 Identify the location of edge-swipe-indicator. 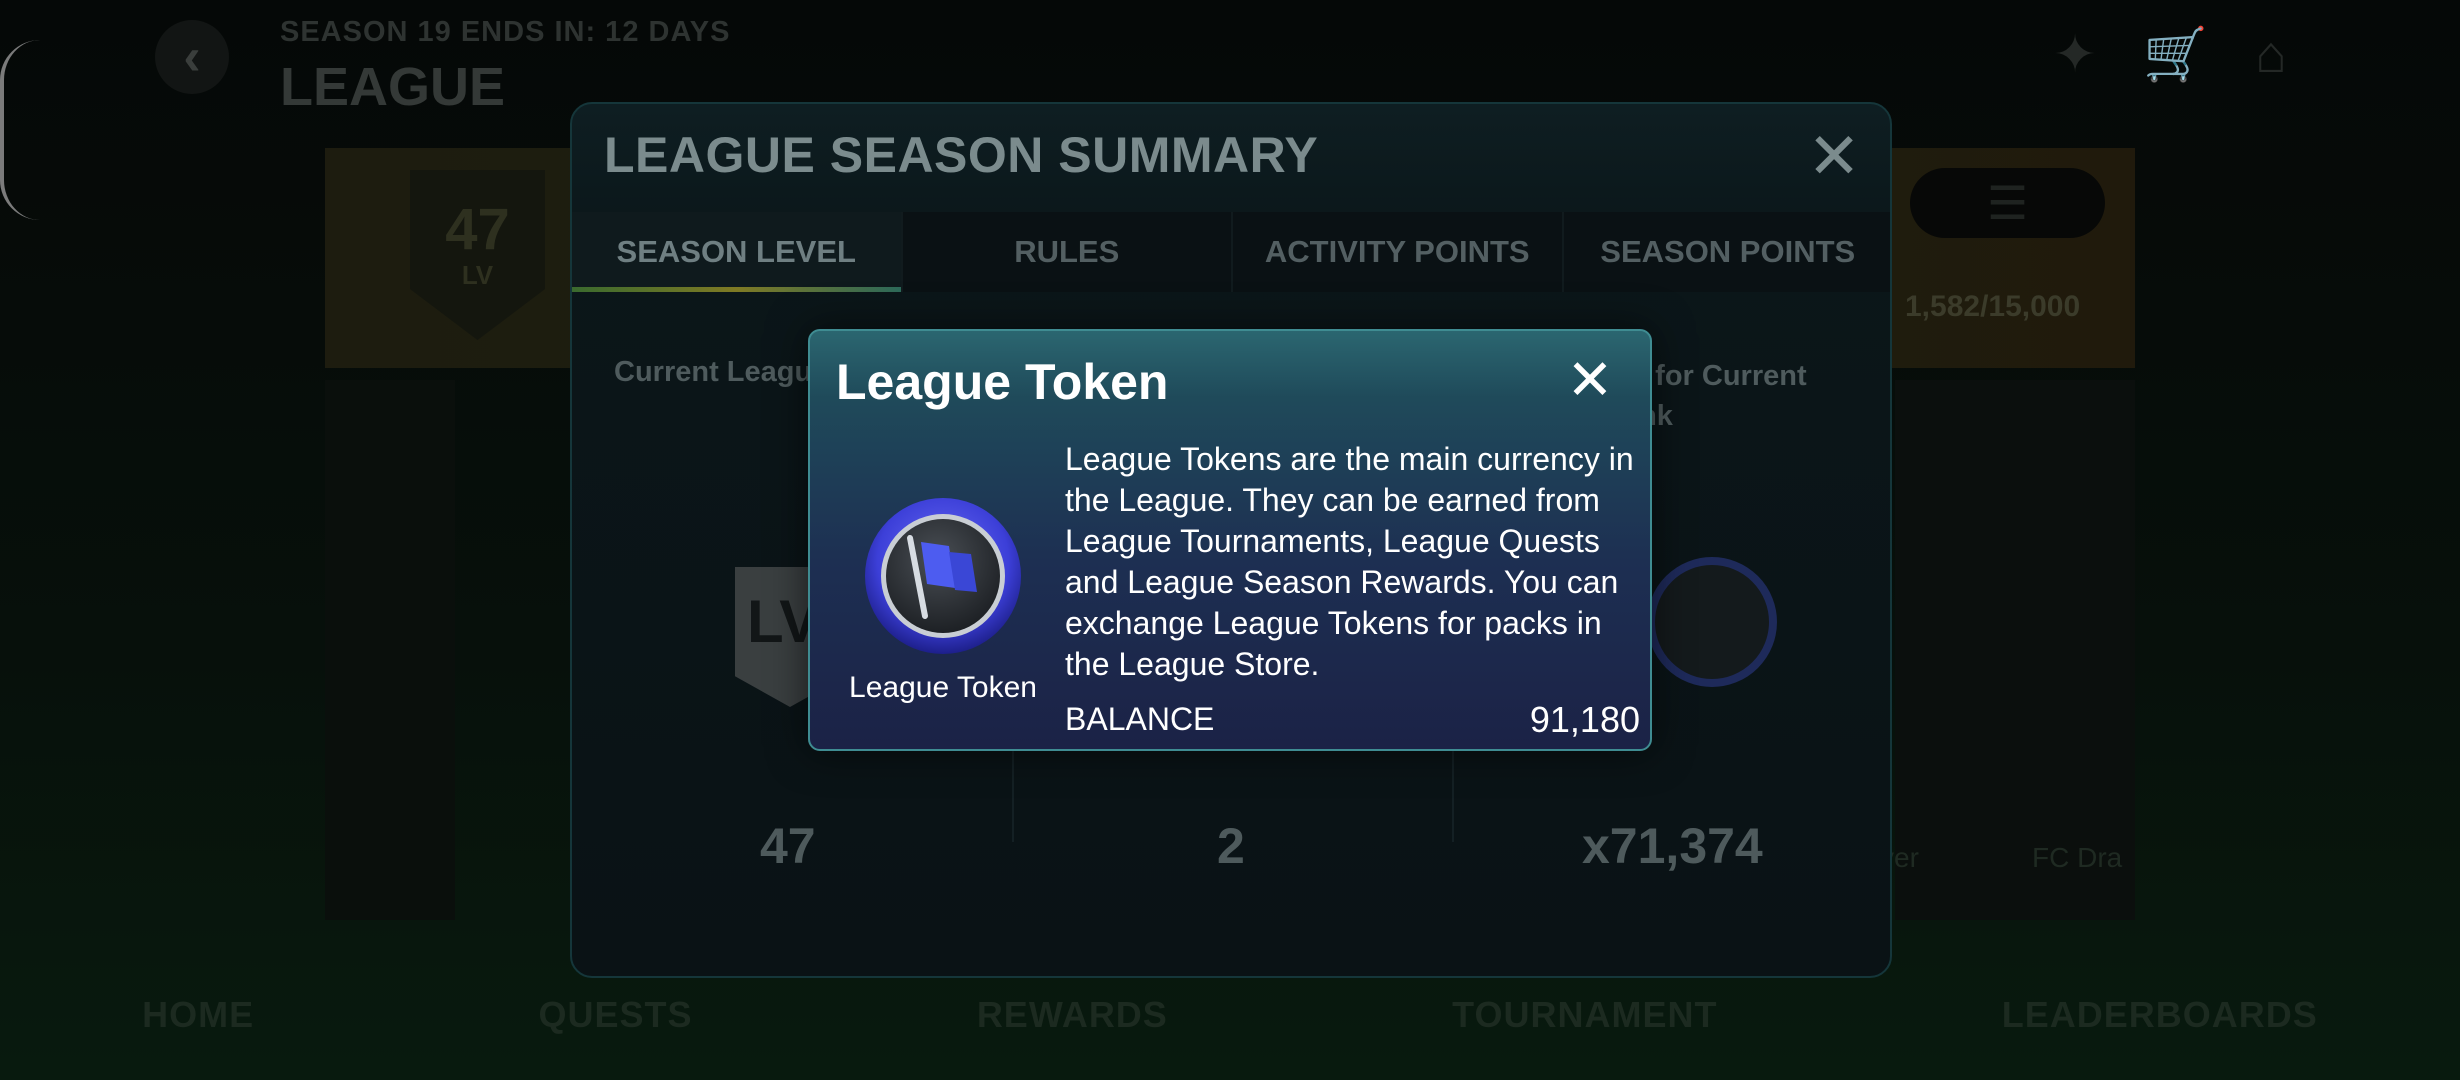
(20, 130).